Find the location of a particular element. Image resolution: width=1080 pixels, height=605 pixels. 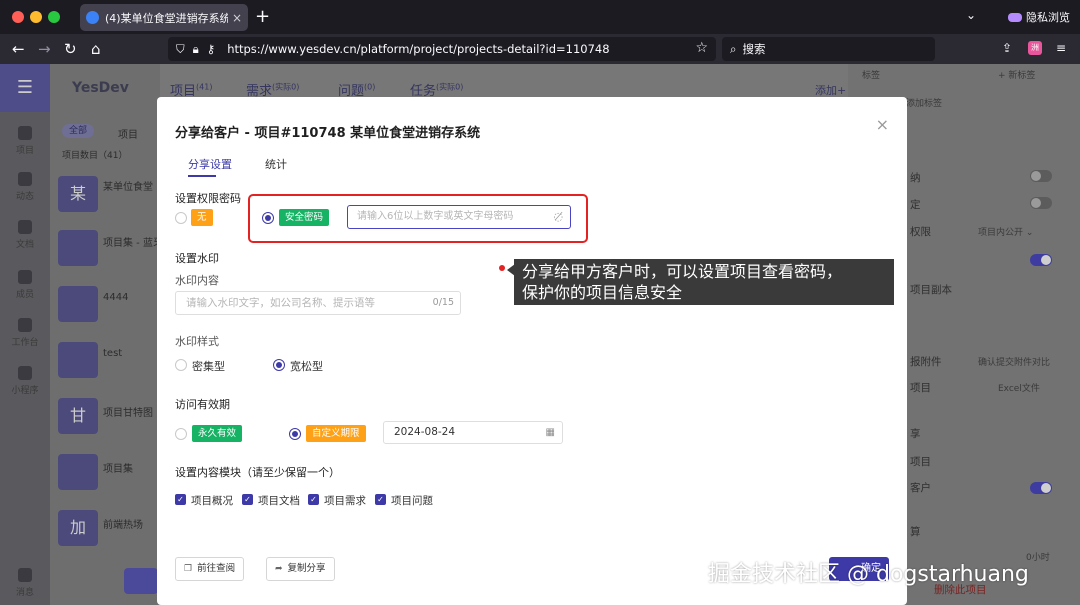

rail-item-activity: 动态 is located at coordinates (25, 187).